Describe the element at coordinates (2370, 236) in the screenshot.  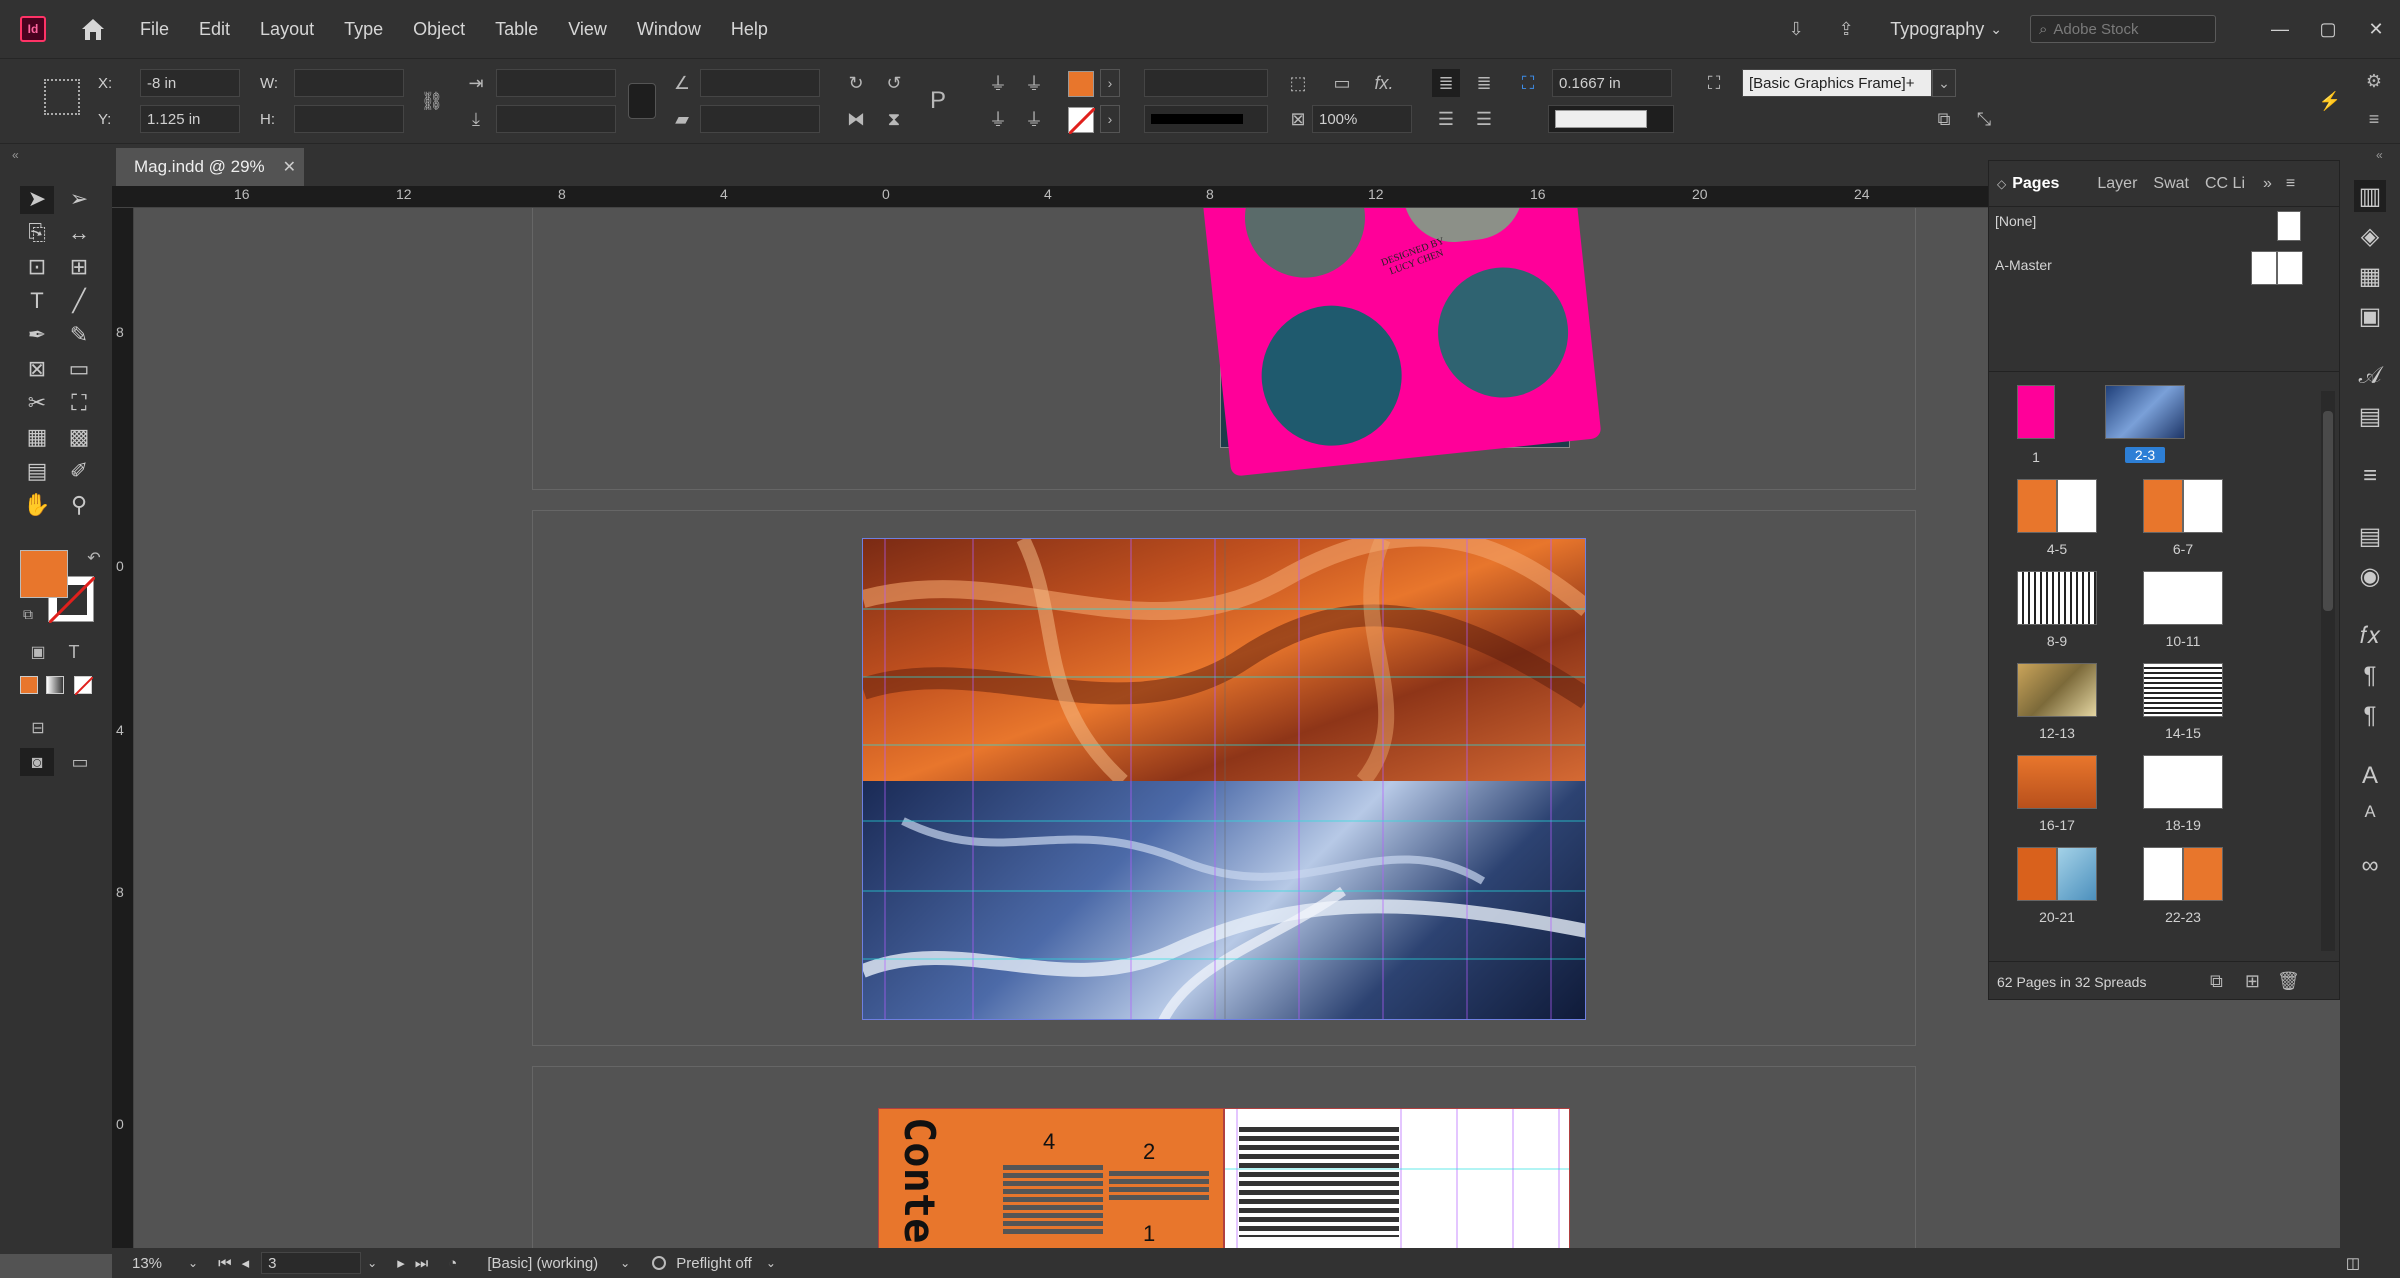
I see `layers-panel-icon: ◈` at that location.